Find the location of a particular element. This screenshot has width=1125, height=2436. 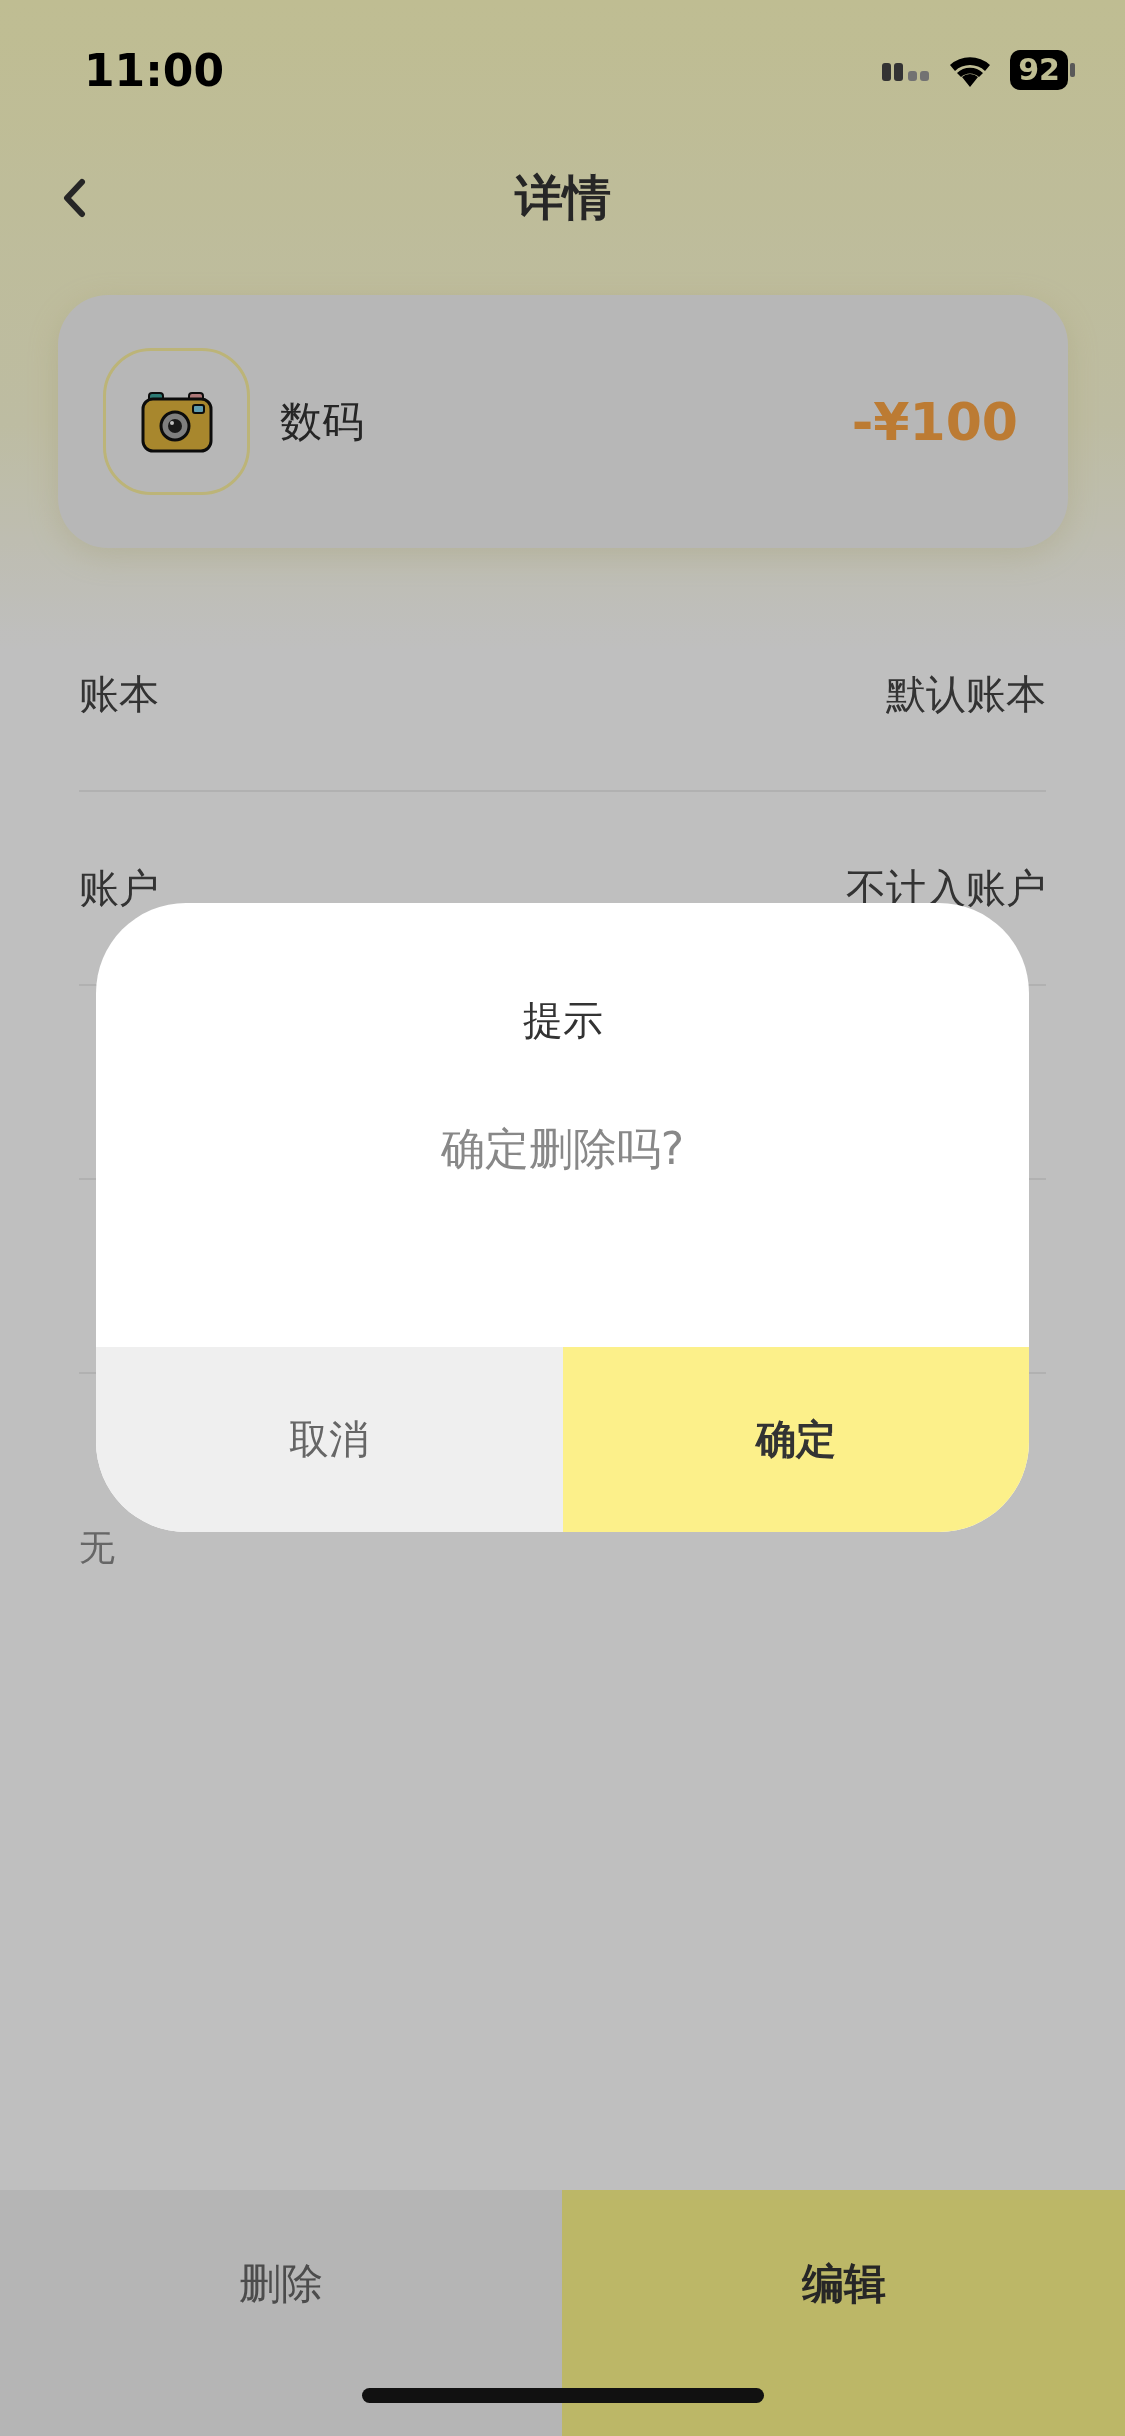

row-value: 默认账本 is located at coordinates (966, 694).